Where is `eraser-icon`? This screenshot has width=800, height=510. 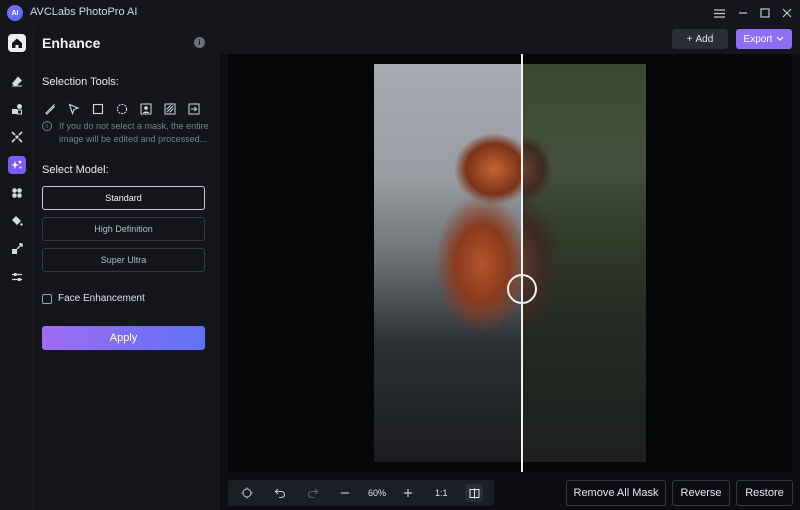
eraser-icon is located at coordinates (17, 81).